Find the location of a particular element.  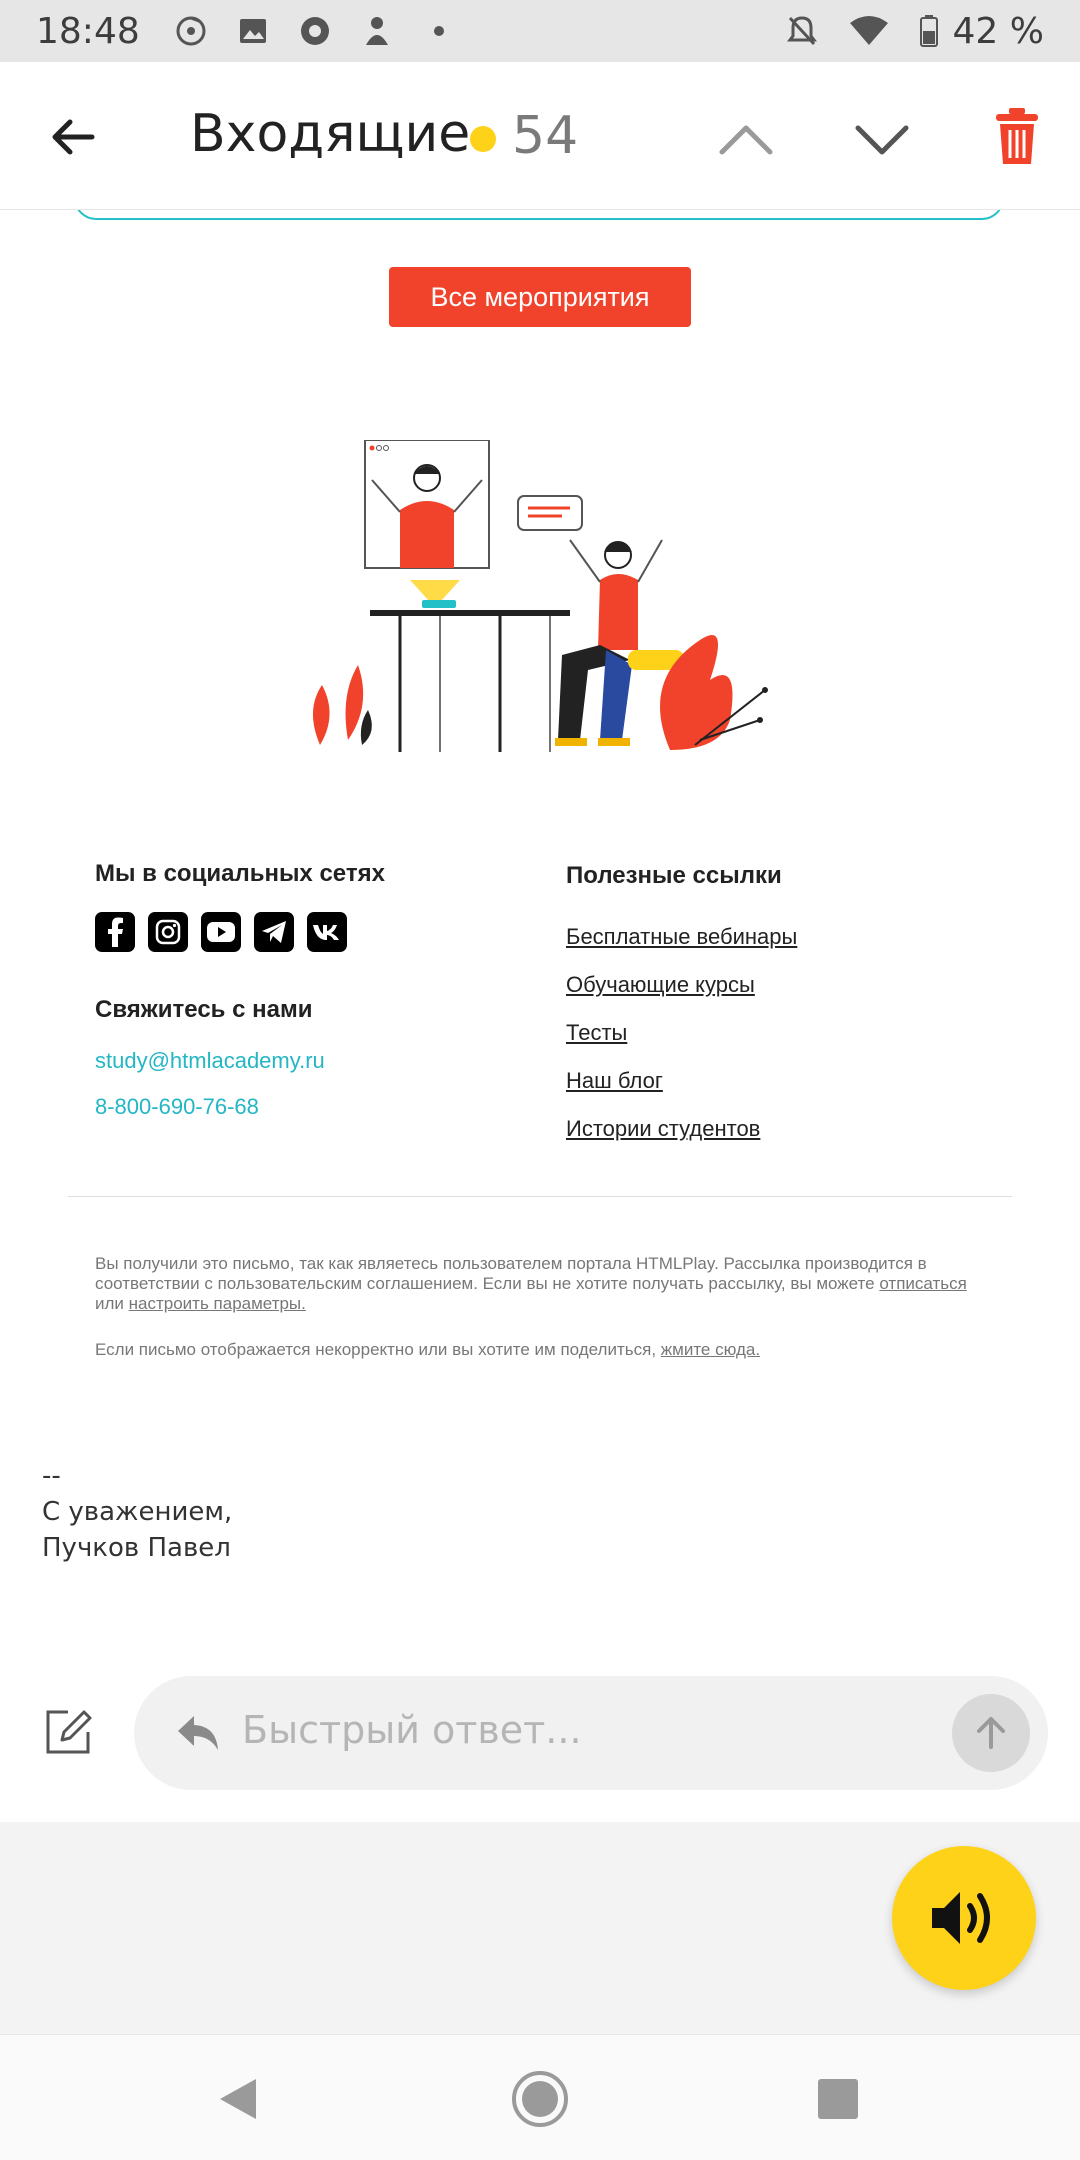

system-home-button is located at coordinates (540, 2099).